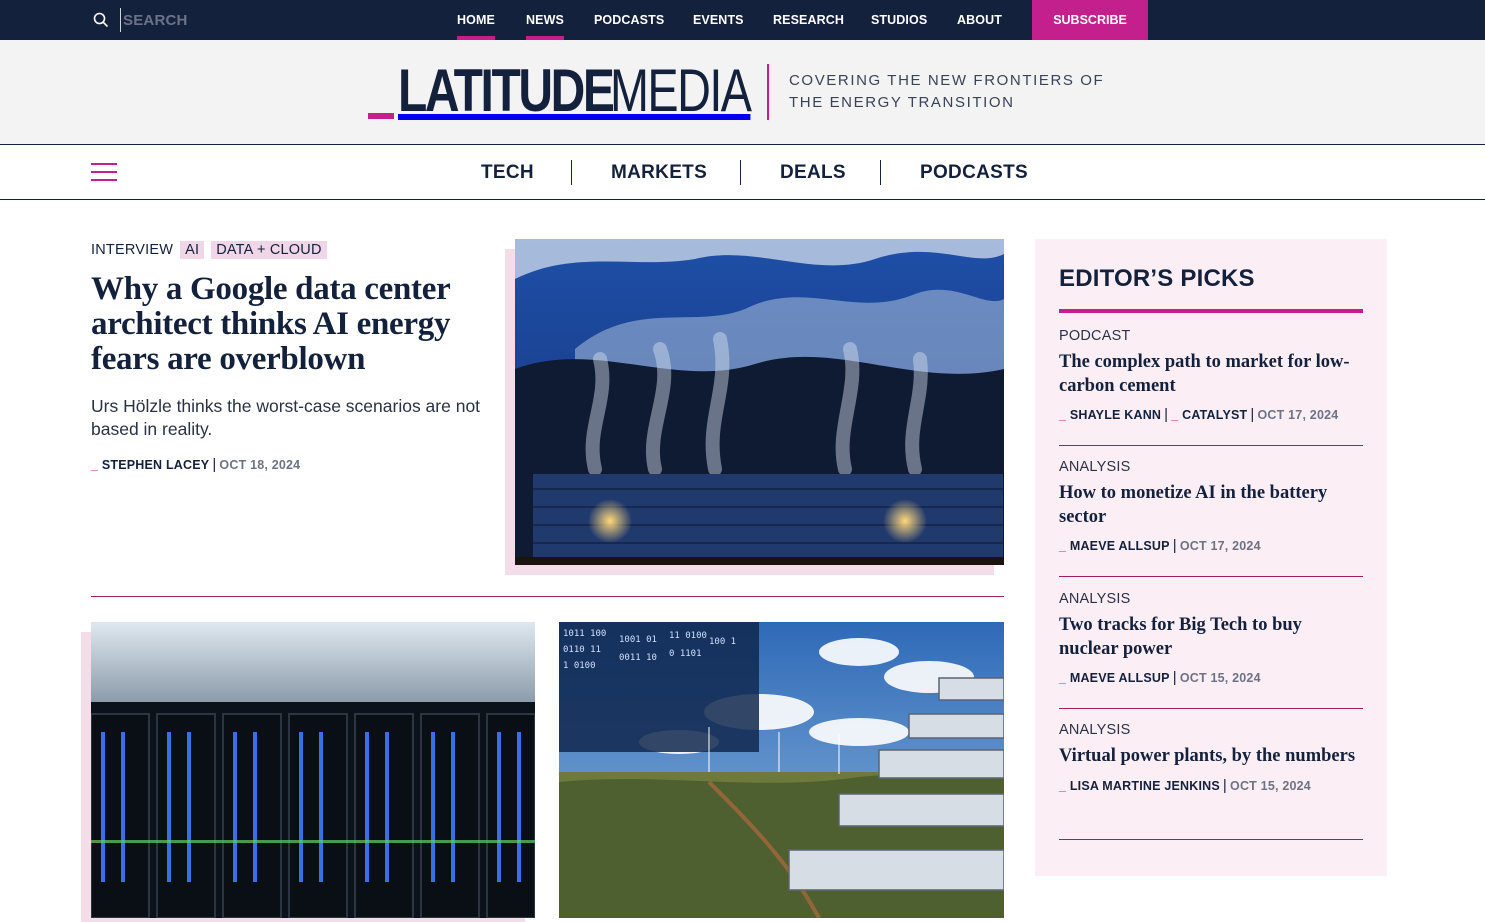  I want to click on article-type-label: INTERVIEW, so click(132, 250).